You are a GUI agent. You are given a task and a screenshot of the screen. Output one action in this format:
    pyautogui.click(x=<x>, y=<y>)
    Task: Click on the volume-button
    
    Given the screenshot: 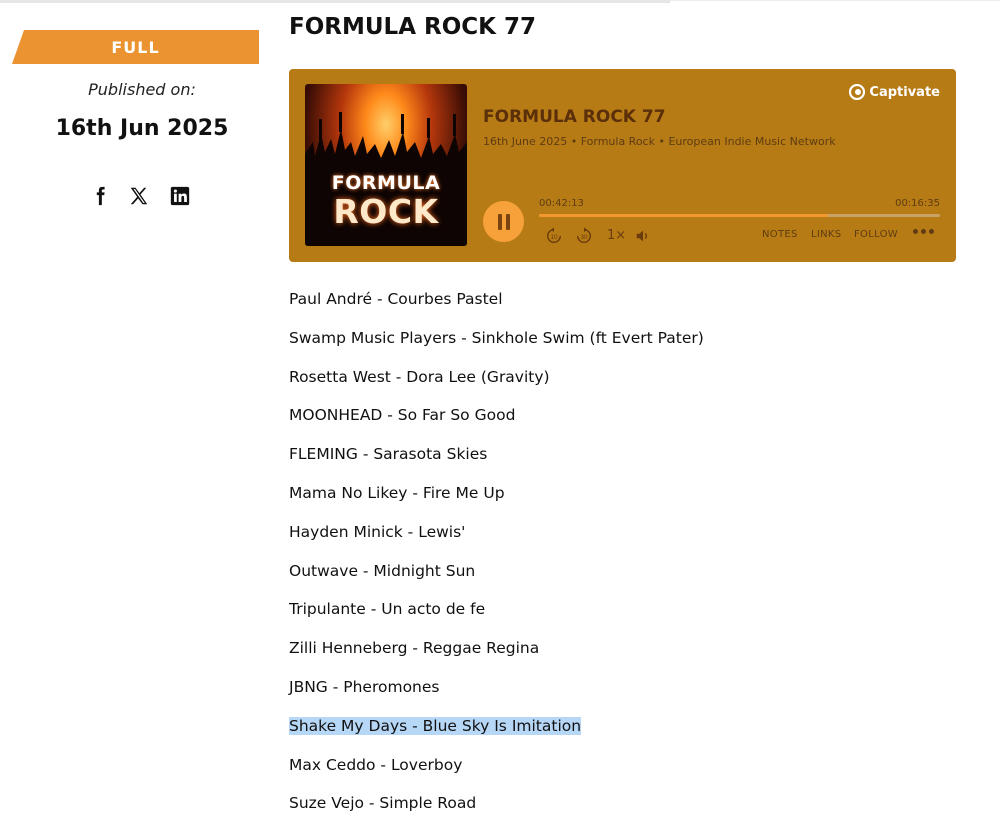 What is the action you would take?
    pyautogui.click(x=643, y=236)
    